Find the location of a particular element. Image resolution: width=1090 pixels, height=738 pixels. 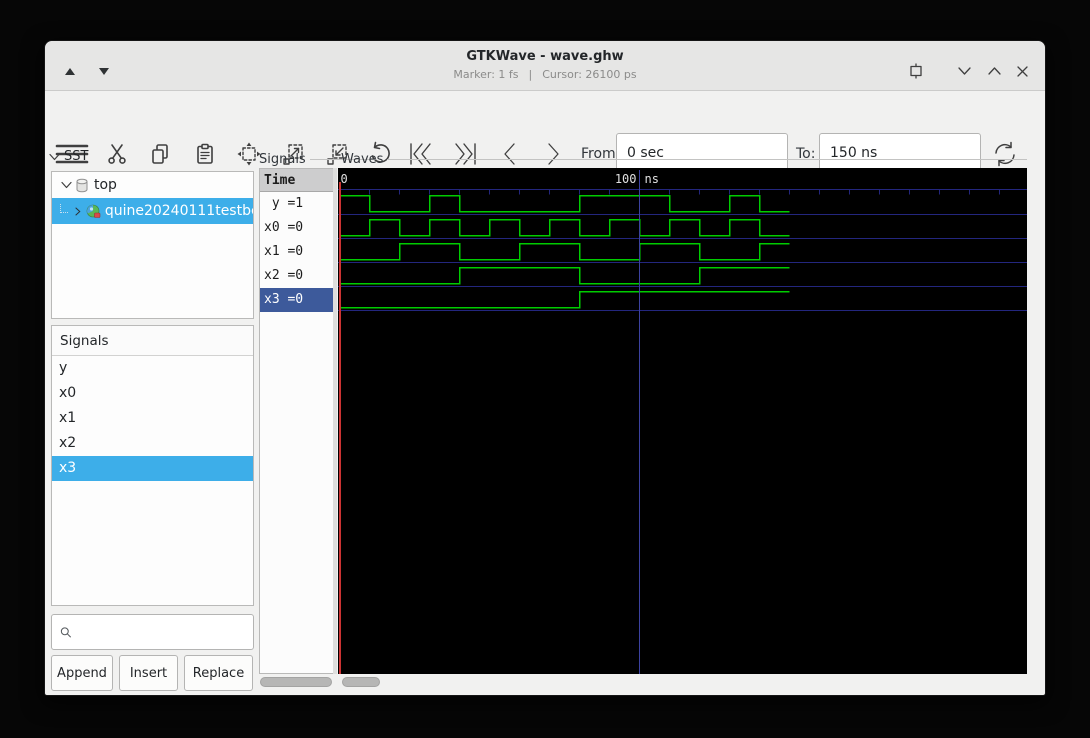

signal-name: x1 is located at coordinates (68, 418).